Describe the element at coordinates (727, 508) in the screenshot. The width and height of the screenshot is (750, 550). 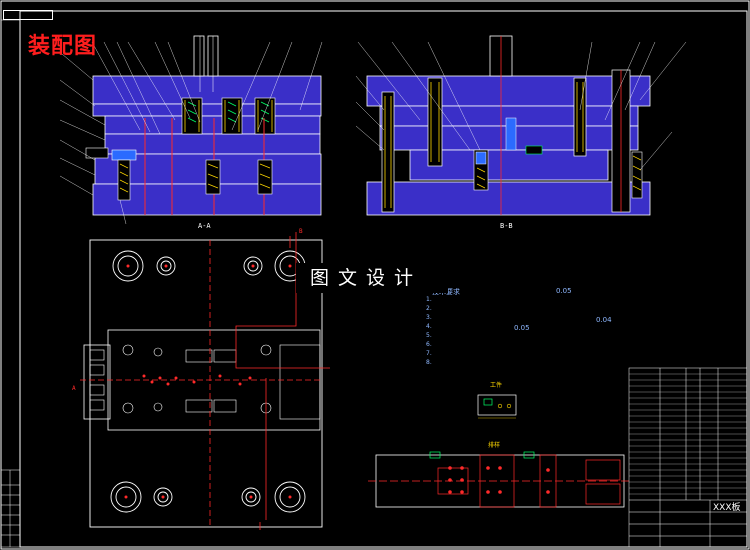
I see `title-block-code: XXX板` at that location.